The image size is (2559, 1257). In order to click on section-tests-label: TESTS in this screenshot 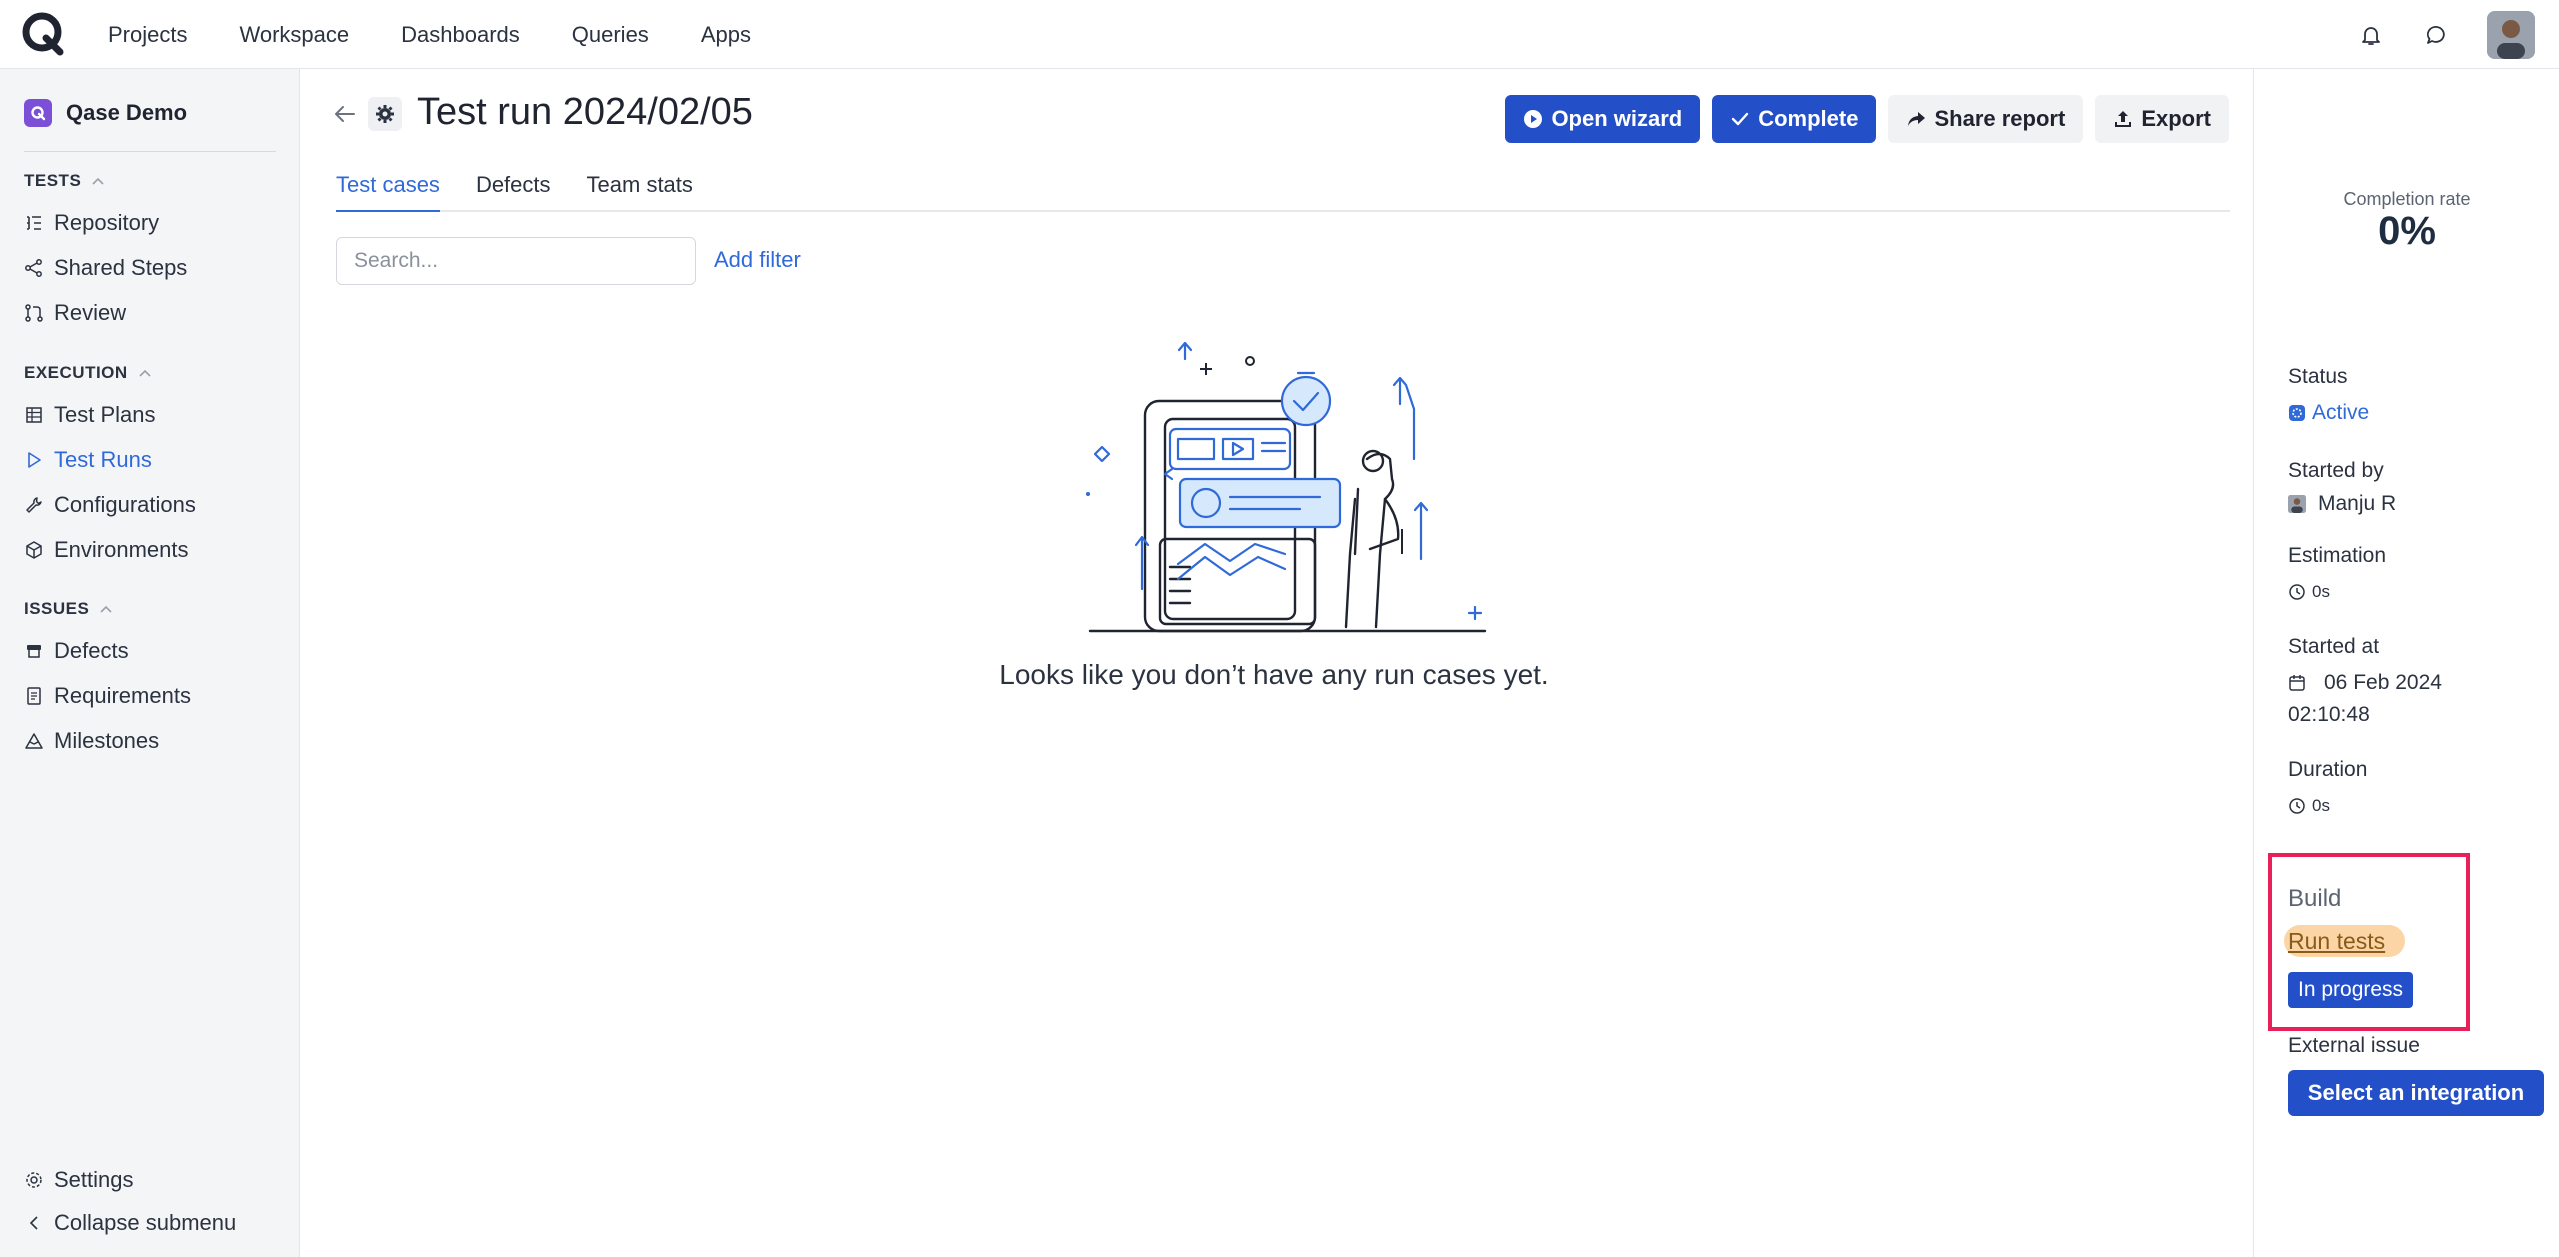, I will do `click(53, 180)`.